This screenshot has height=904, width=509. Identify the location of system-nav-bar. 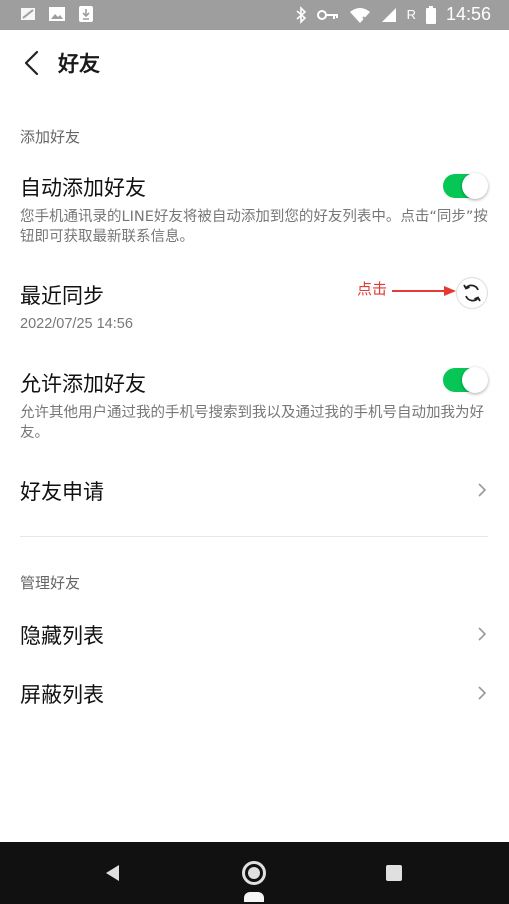
(254, 873).